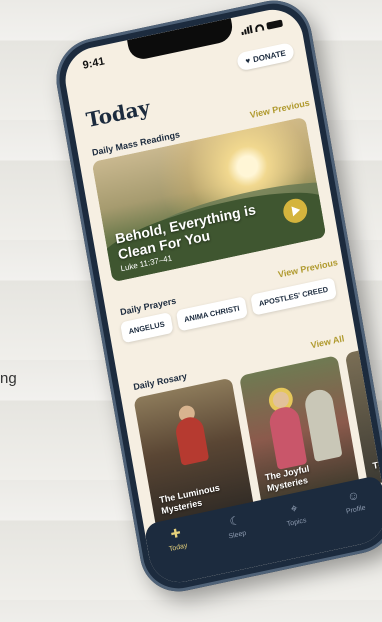  What do you see at coordinates (293, 296) in the screenshot?
I see `prayer-pill-apostles-creed: APOSTLES' CREED` at bounding box center [293, 296].